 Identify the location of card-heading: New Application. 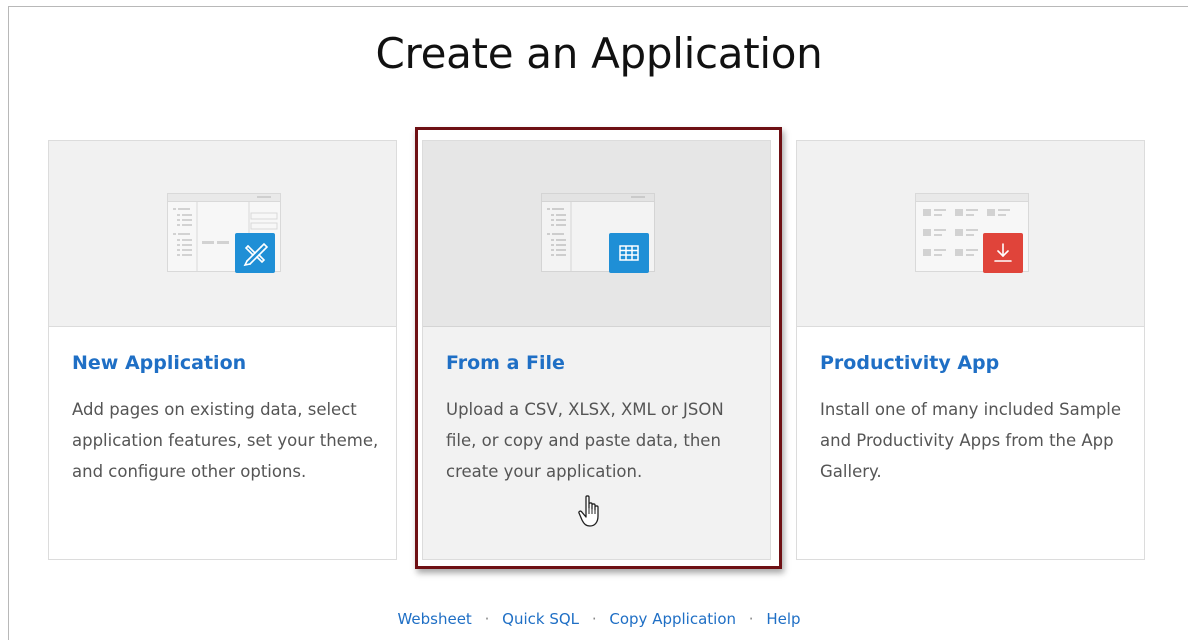
(159, 363).